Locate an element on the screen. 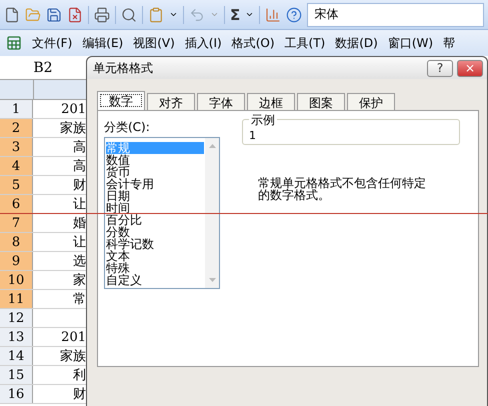 The height and width of the screenshot is (406, 488). scroll-bar is located at coordinates (212, 213).